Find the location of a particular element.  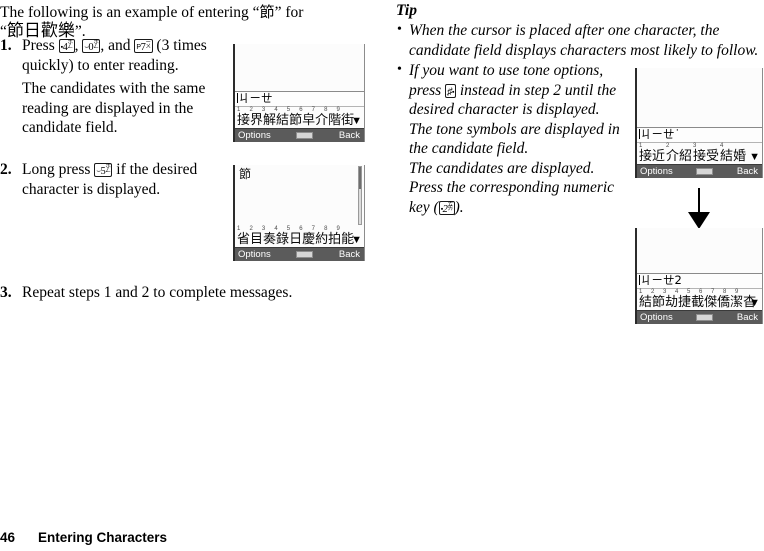

screen4-candidate-field: 123456789 結節劫捷截傑僑潔杳 ▼ is located at coordinates (699, 299).